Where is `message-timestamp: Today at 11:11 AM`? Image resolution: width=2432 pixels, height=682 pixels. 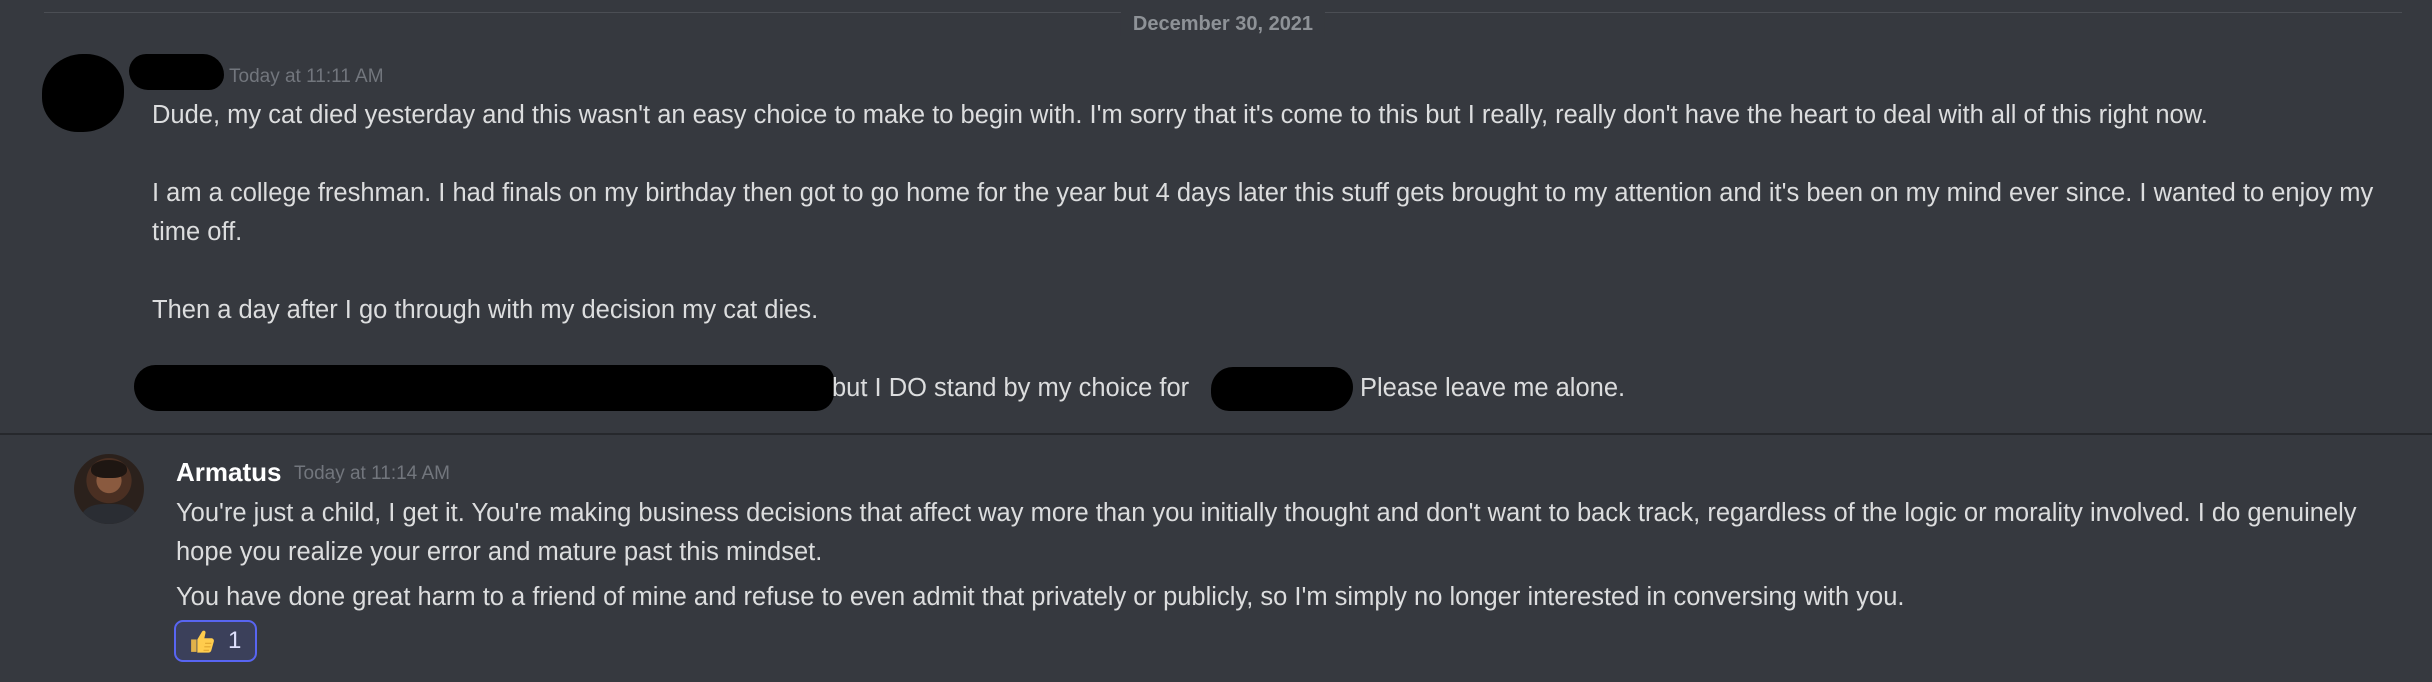 message-timestamp: Today at 11:11 AM is located at coordinates (306, 76).